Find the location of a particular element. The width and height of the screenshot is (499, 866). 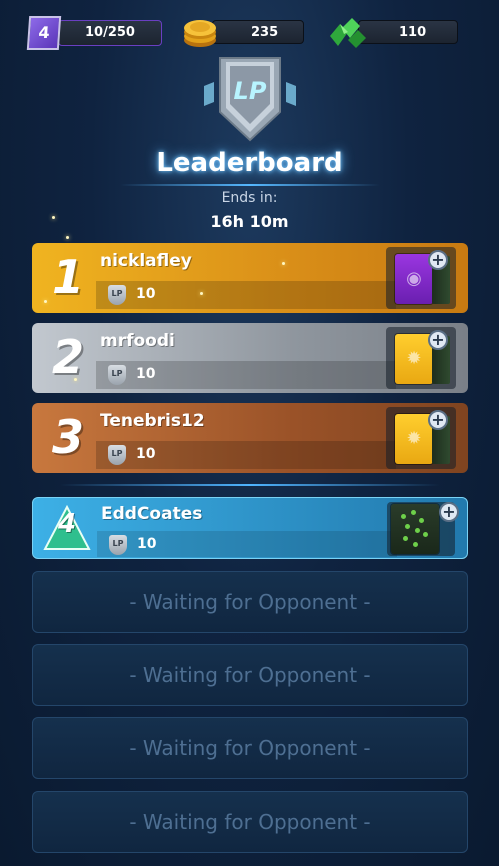

rank-number: 2 is located at coordinates (67, 357).